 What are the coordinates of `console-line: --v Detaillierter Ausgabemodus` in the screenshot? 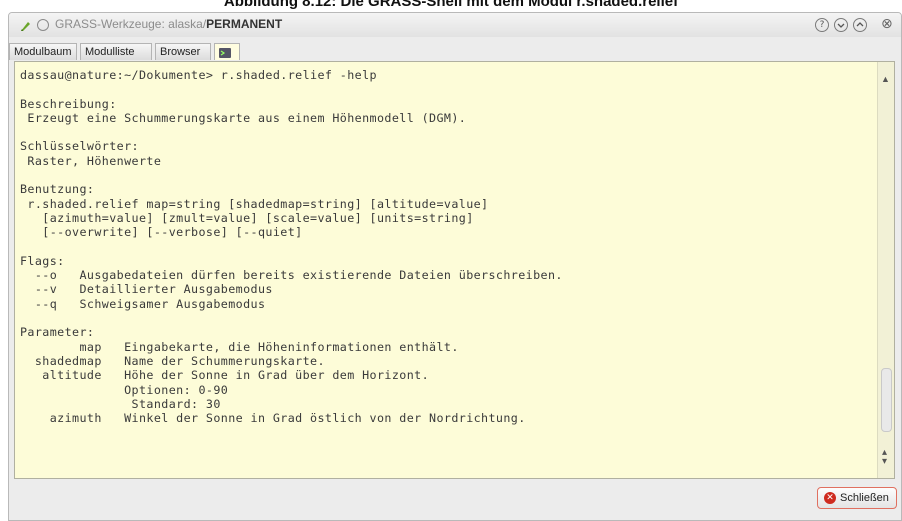 It's located at (146, 289).